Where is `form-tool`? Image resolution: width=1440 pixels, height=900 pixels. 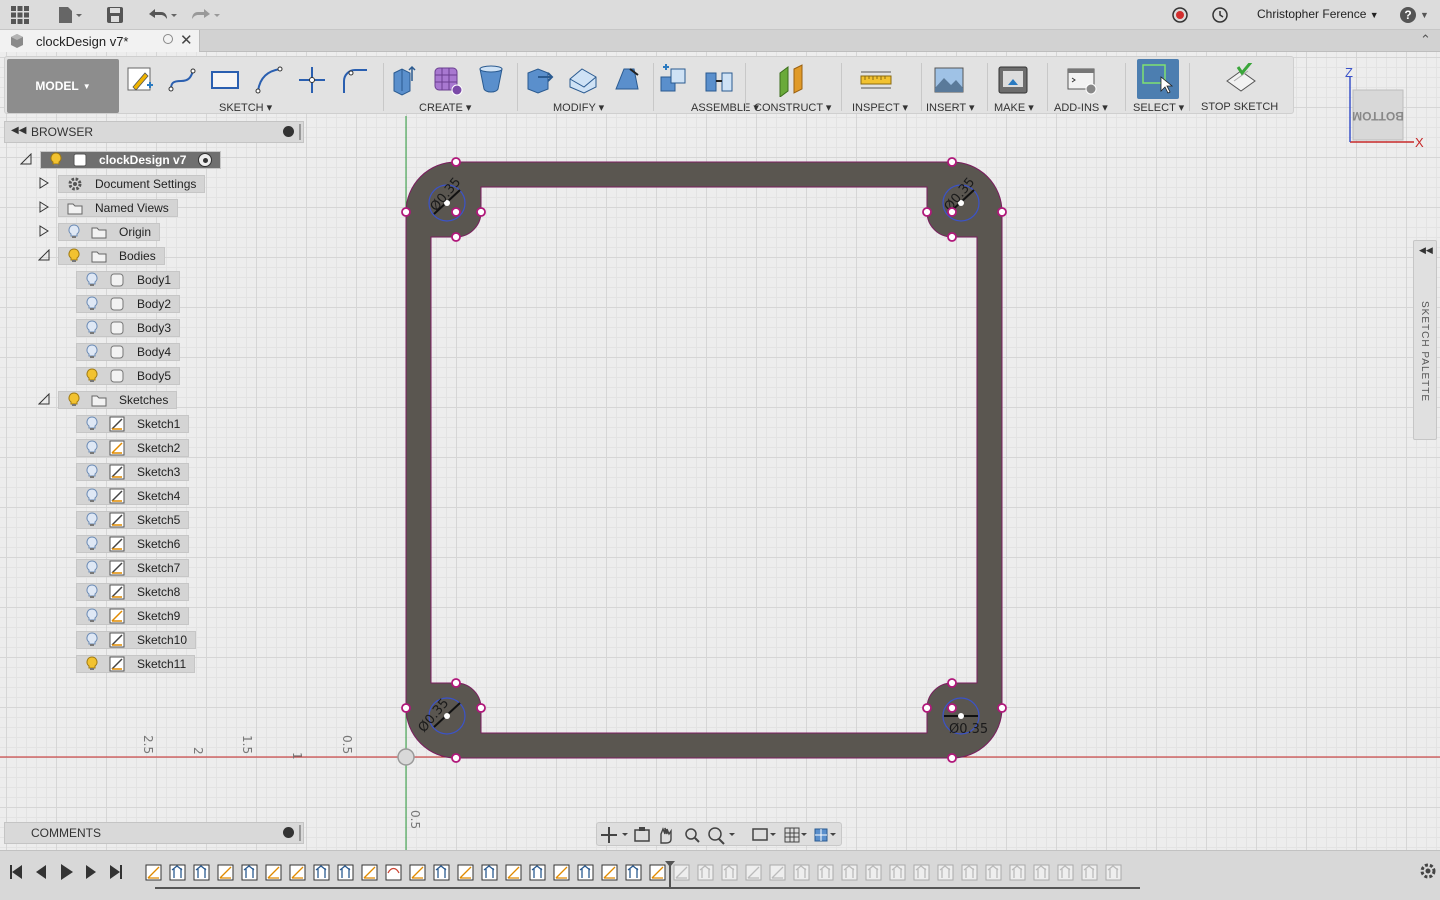 form-tool is located at coordinates (447, 80).